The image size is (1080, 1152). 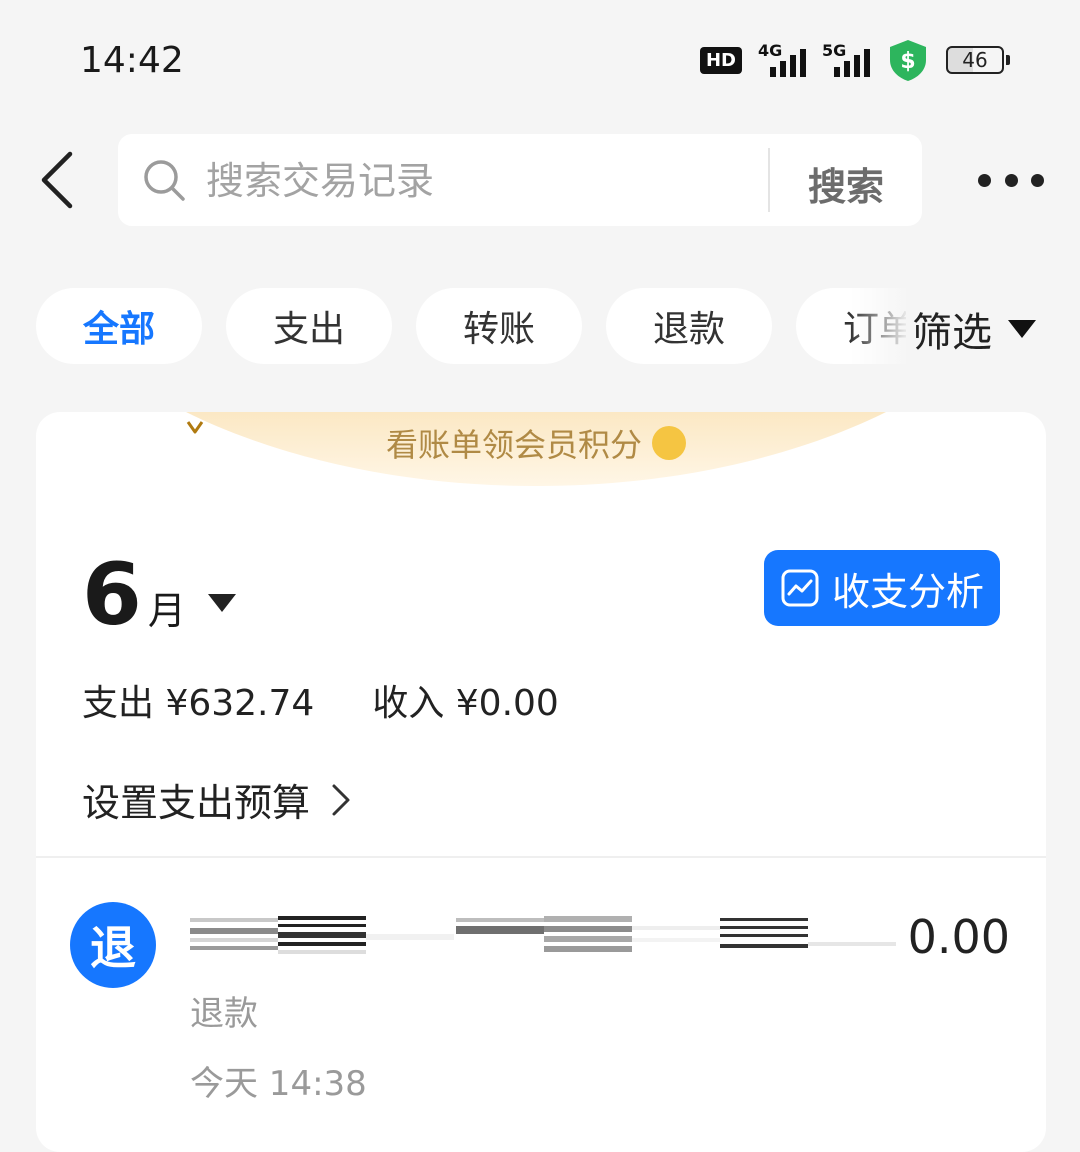 What do you see at coordinates (112, 595) in the screenshot?
I see `month-number: 6` at bounding box center [112, 595].